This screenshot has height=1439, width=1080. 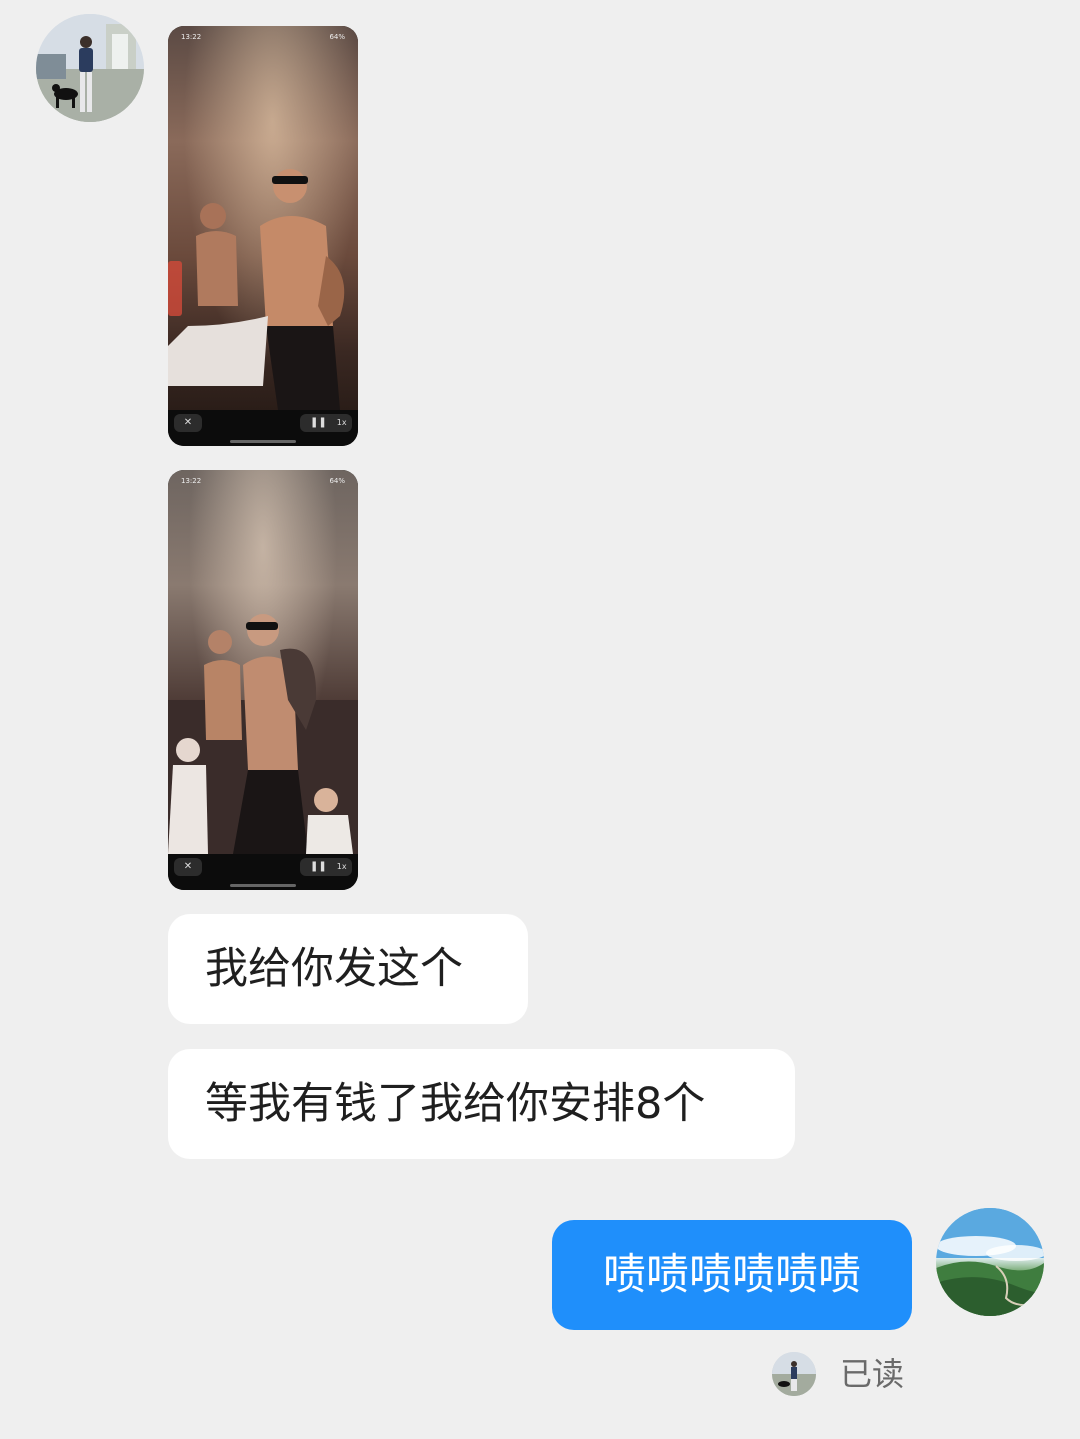 What do you see at coordinates (872, 1374) in the screenshot?
I see `read-receipt-label: 已读` at bounding box center [872, 1374].